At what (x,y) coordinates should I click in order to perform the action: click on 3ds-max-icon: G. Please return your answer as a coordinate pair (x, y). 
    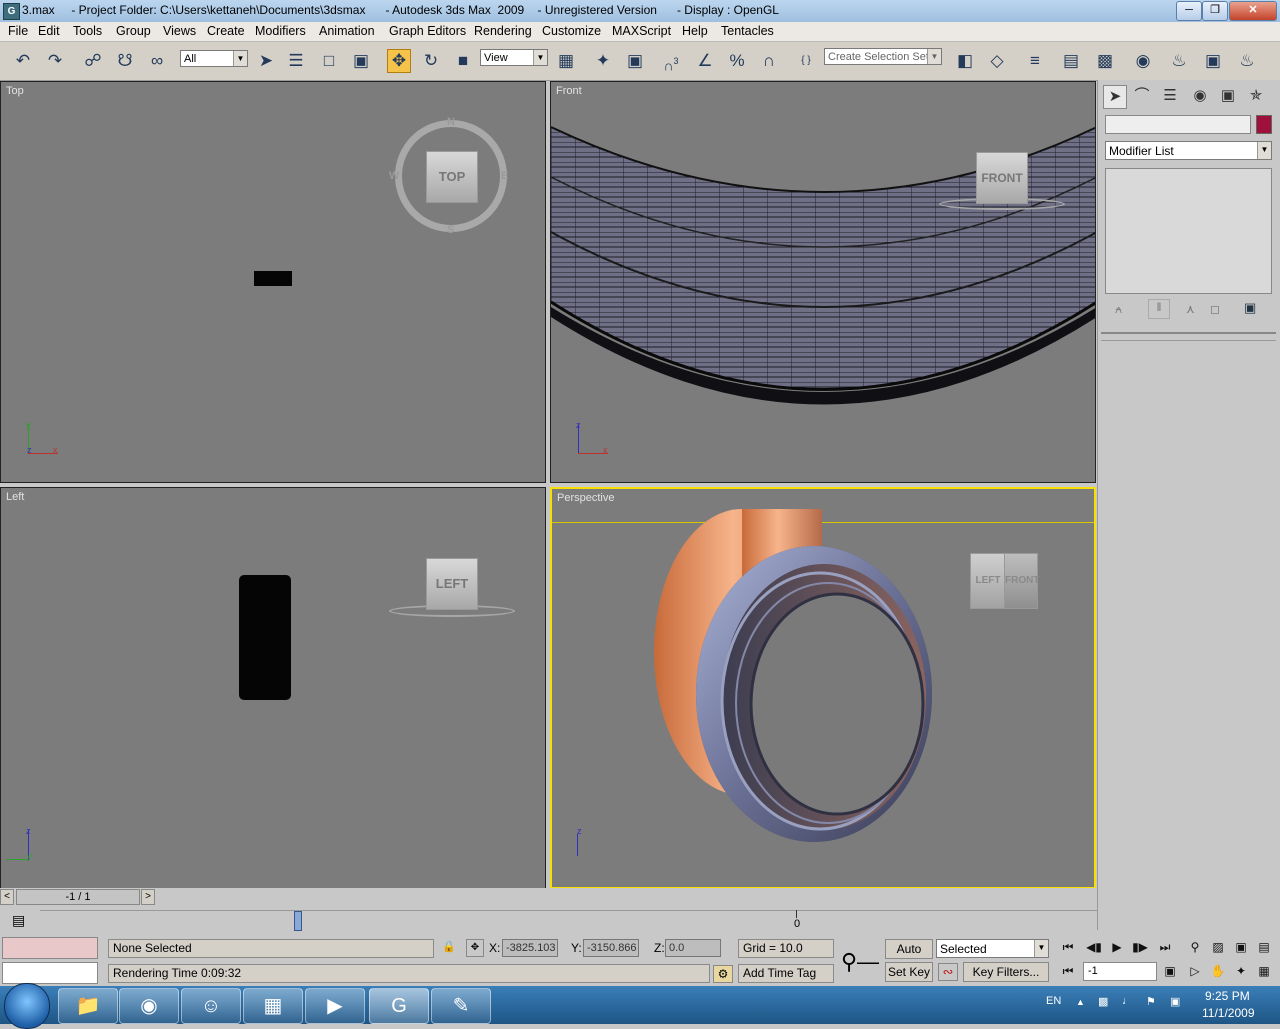
    Looking at the image, I should click on (11, 11).